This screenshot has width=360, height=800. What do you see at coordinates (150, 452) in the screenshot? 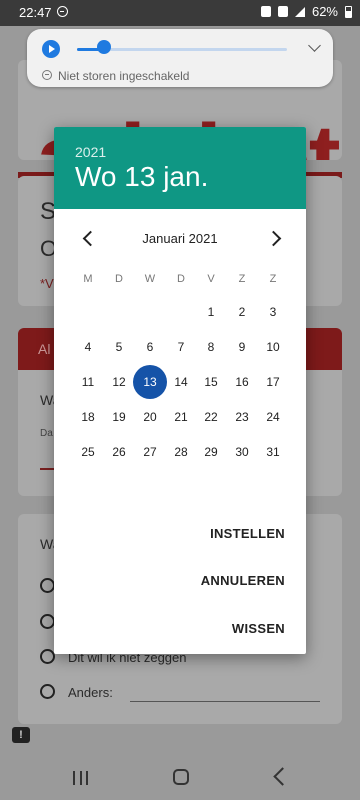
I see `calendar-day: 27` at bounding box center [150, 452].